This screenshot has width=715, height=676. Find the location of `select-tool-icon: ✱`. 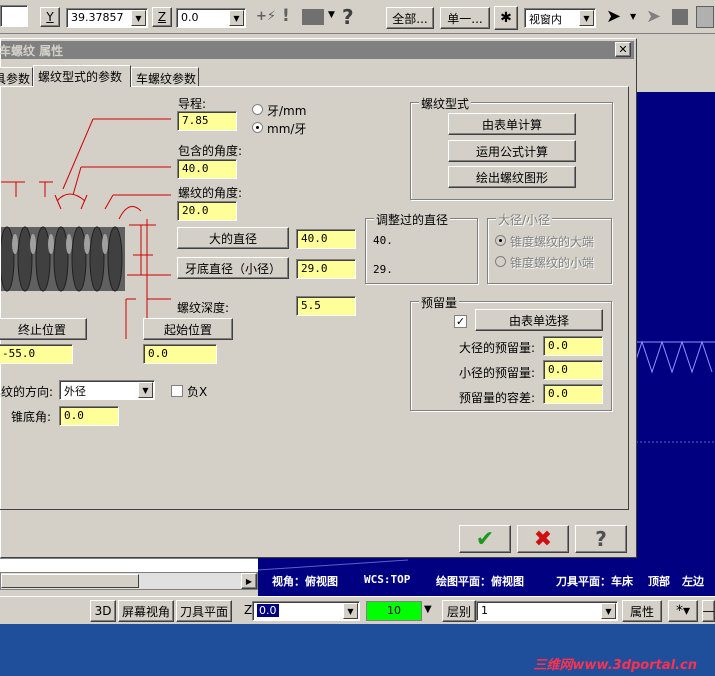

select-tool-icon: ✱ is located at coordinates (506, 18).